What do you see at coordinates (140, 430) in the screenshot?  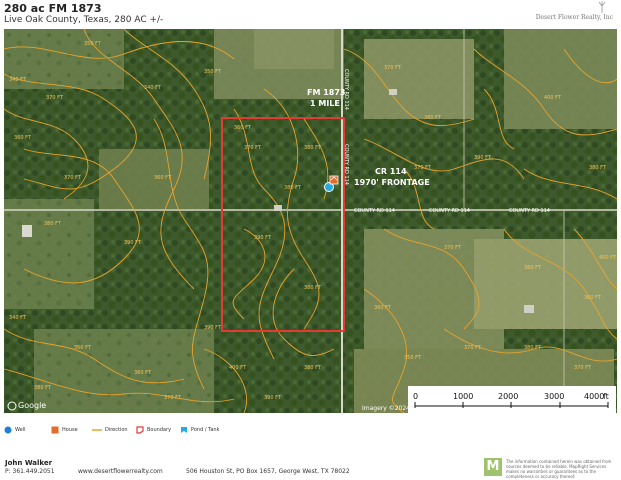 I see `boundary-icon` at bounding box center [140, 430].